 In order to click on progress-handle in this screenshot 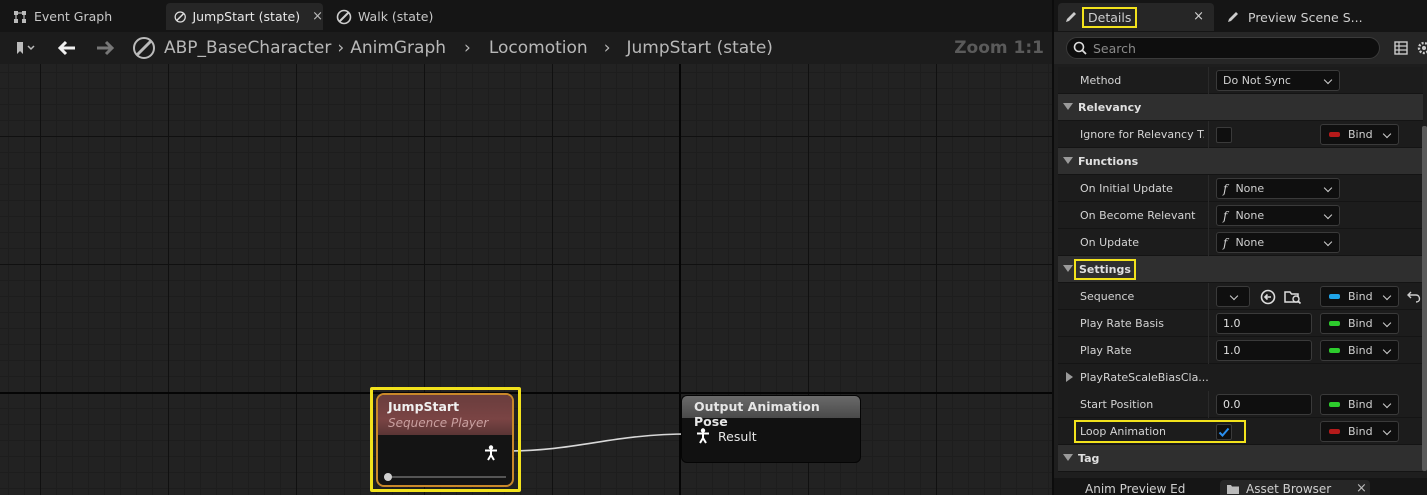, I will do `click(388, 477)`.